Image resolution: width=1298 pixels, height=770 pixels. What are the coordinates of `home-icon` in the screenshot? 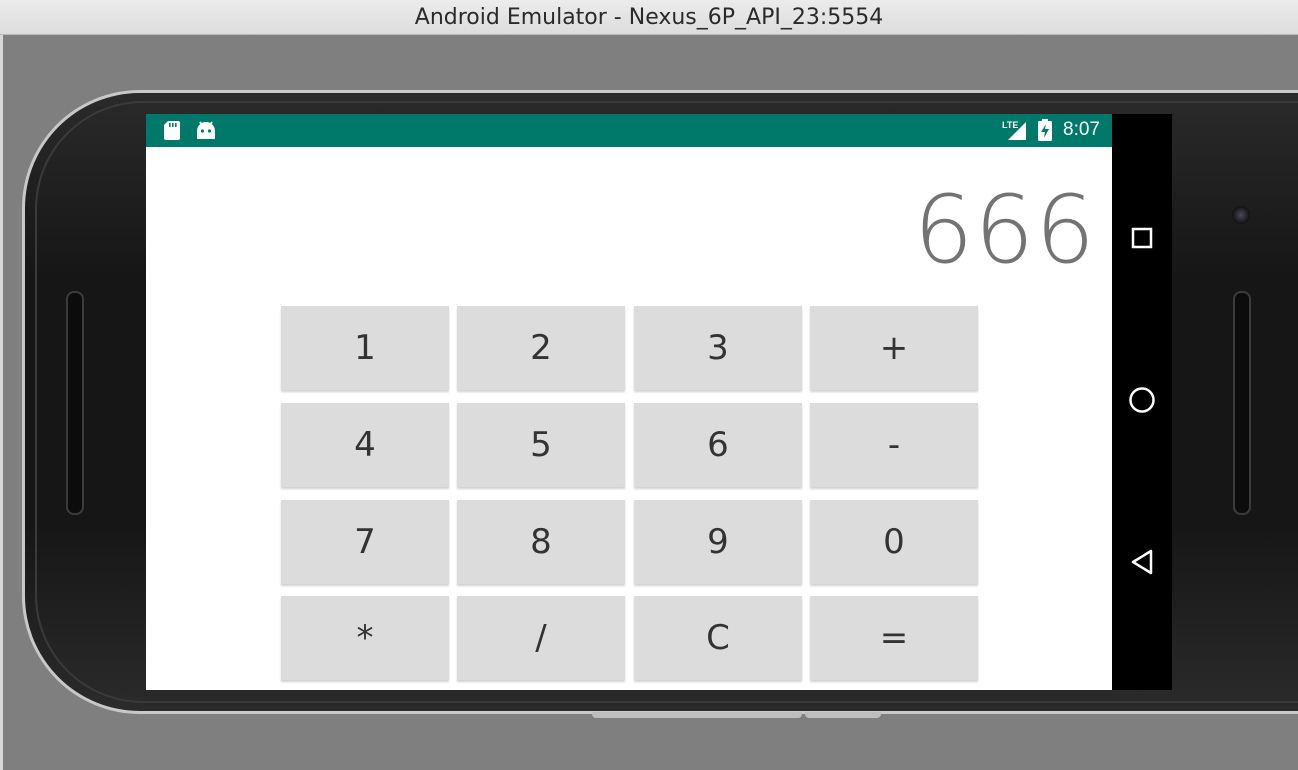 It's located at (1142, 402).